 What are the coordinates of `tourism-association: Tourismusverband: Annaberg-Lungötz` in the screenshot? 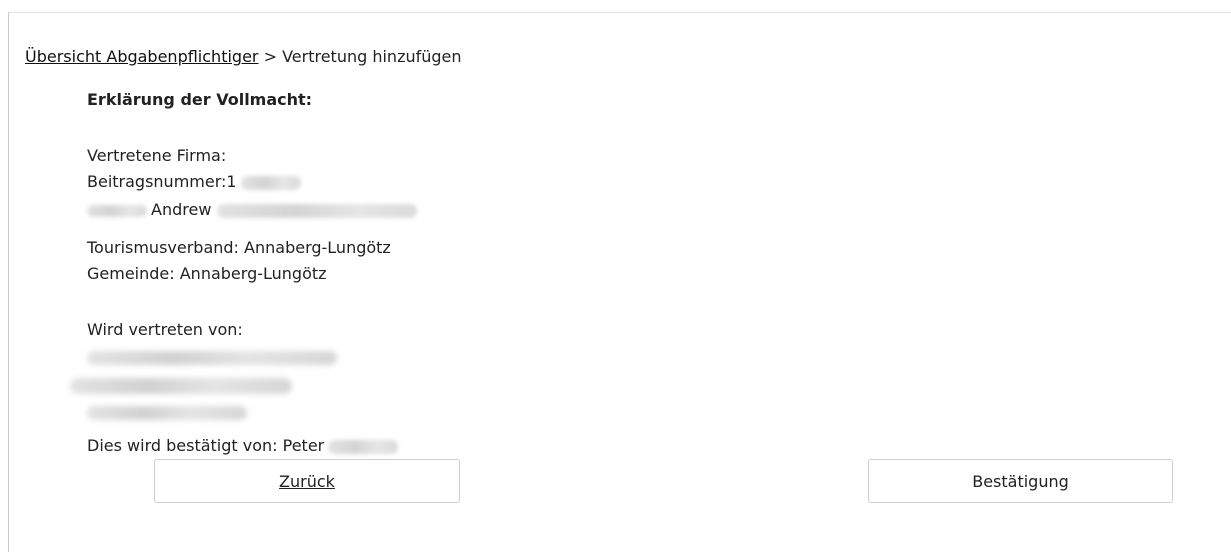 It's located at (239, 247).